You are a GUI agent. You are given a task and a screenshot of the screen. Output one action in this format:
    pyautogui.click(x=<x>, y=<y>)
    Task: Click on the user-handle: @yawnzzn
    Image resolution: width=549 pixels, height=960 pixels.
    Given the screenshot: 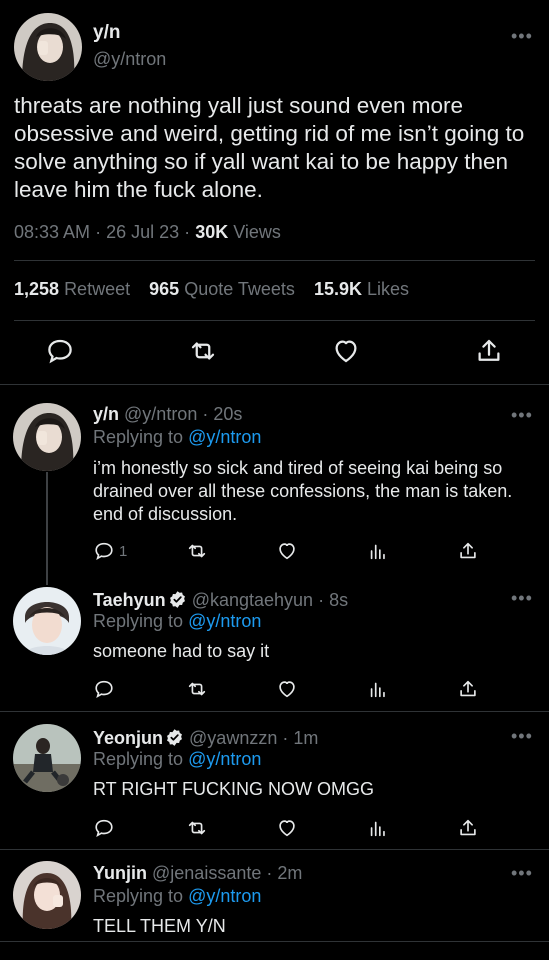 What is the action you would take?
    pyautogui.click(x=233, y=738)
    